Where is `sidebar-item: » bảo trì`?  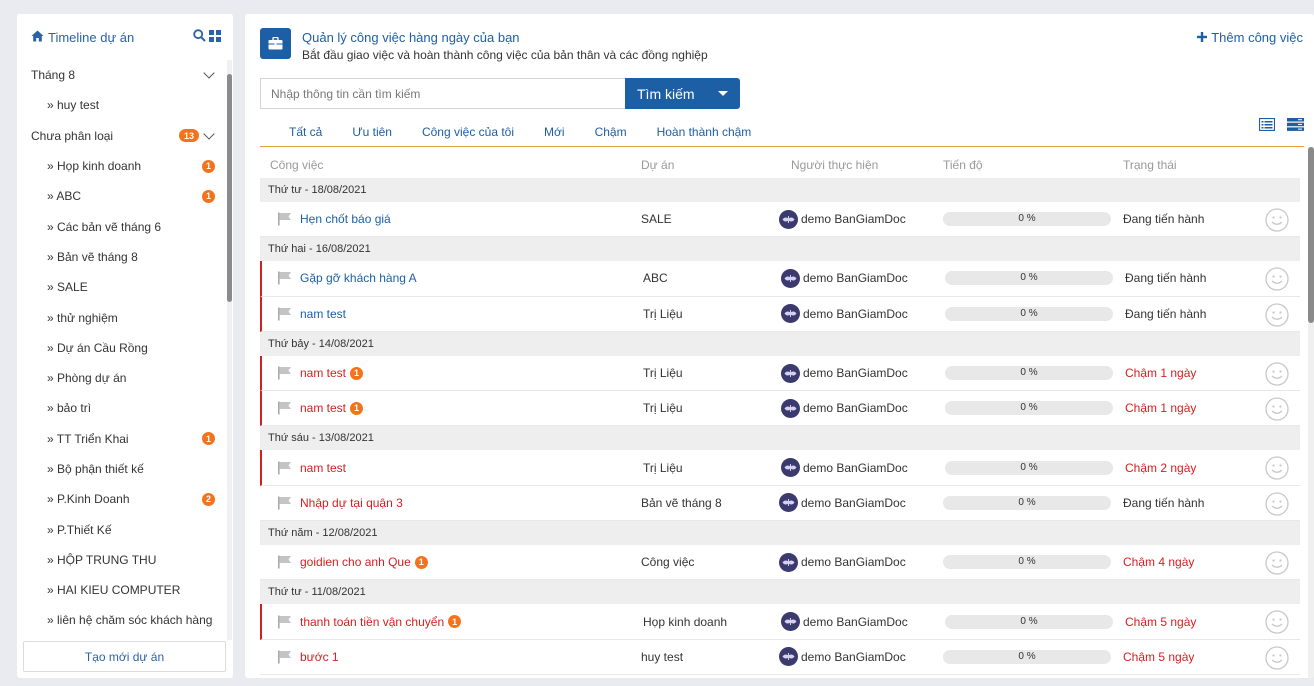 sidebar-item: » bảo trì is located at coordinates (121, 408).